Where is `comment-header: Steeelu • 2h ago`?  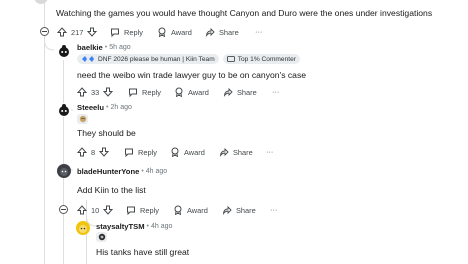
comment-header: Steeelu • 2h ago is located at coordinates (104, 107).